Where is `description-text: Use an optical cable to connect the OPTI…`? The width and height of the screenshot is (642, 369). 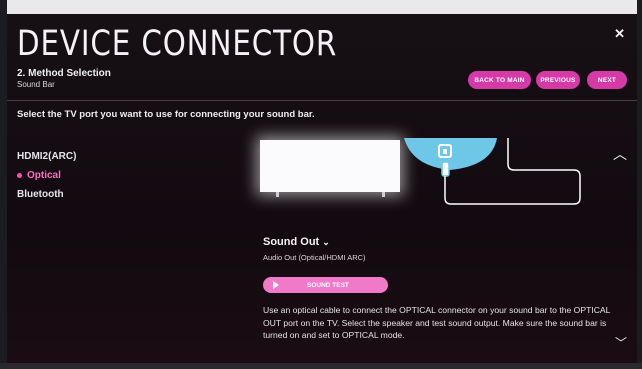
description-text: Use an optical cable to connect the OPTI… is located at coordinates (437, 322).